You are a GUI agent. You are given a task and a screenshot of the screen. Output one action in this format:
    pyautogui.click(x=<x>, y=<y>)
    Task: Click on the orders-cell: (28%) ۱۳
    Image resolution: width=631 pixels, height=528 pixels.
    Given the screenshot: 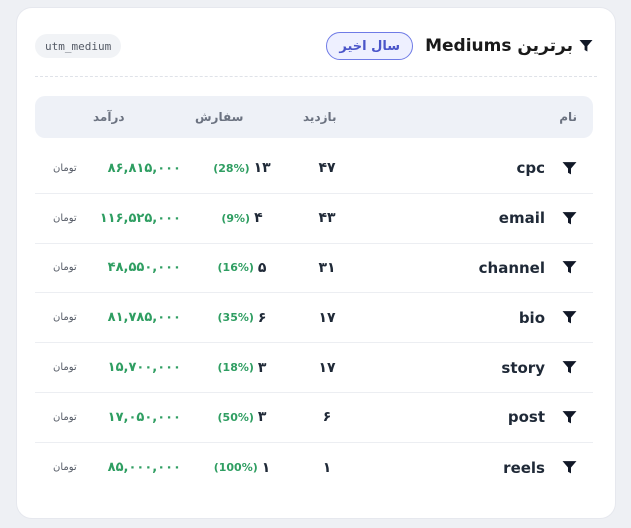 What is the action you would take?
    pyautogui.click(x=242, y=168)
    